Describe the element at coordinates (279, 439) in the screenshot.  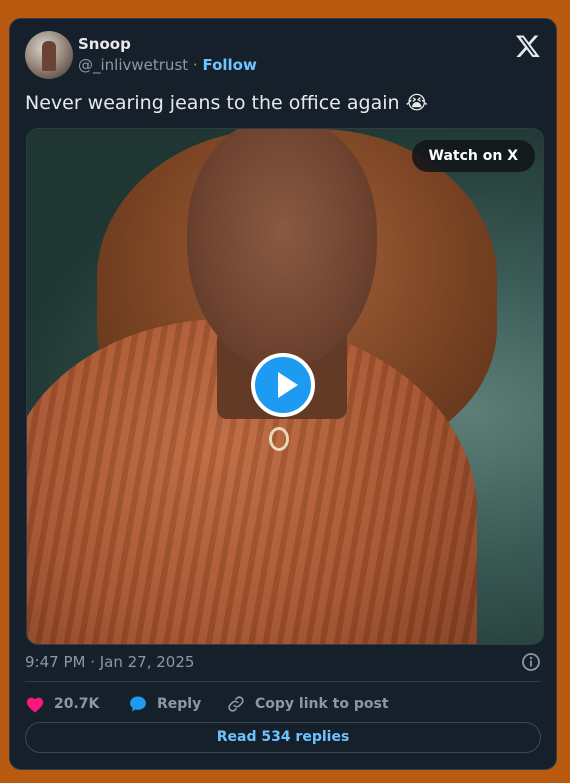
I see `video-frame-pendant` at that location.